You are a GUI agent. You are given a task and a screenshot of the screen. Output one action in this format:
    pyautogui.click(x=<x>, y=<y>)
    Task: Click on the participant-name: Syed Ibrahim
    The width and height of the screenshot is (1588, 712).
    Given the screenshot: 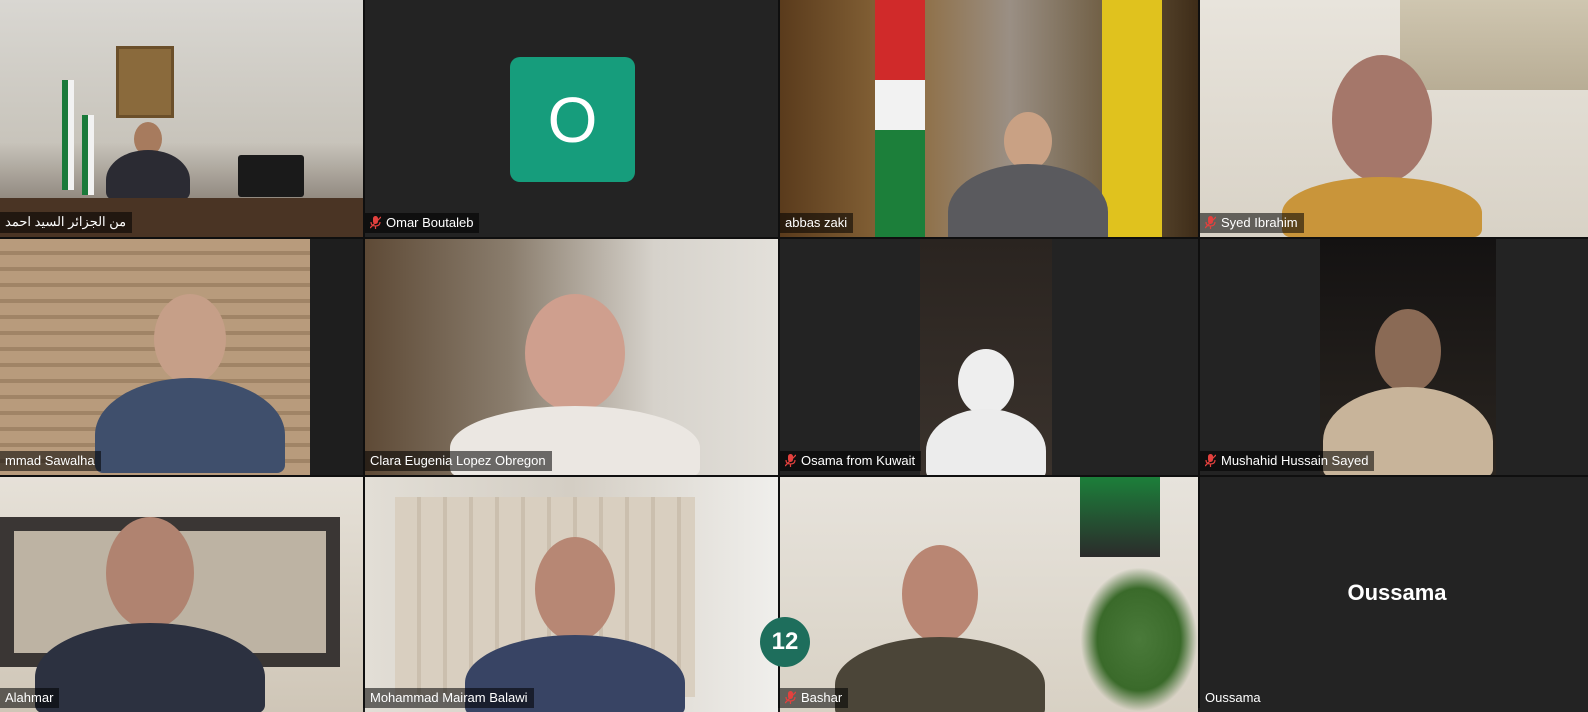 What is the action you would take?
    pyautogui.click(x=1259, y=222)
    